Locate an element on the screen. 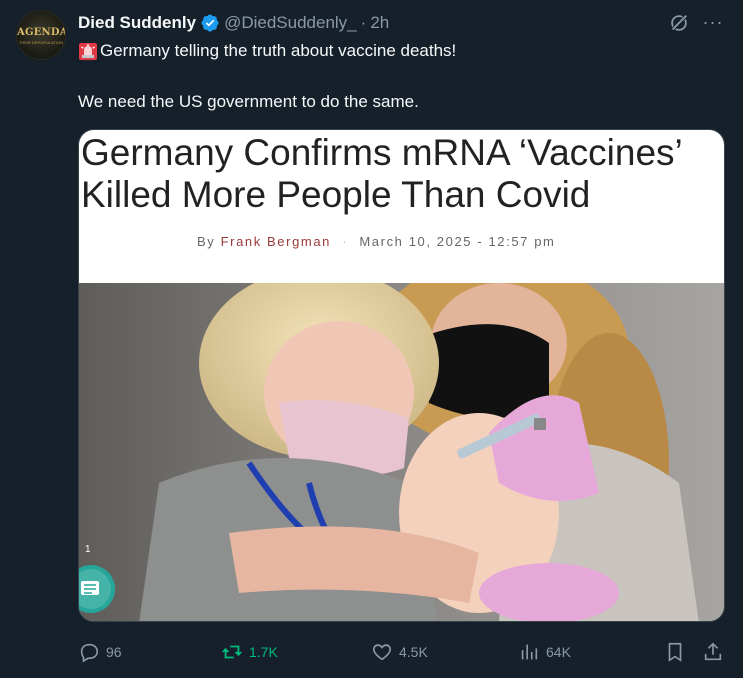 The height and width of the screenshot is (678, 743). repost-button: 1.7K is located at coordinates (249, 652).